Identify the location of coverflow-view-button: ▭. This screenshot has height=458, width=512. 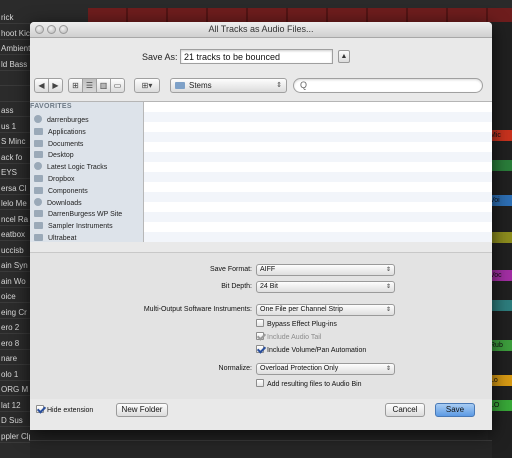
(117, 85).